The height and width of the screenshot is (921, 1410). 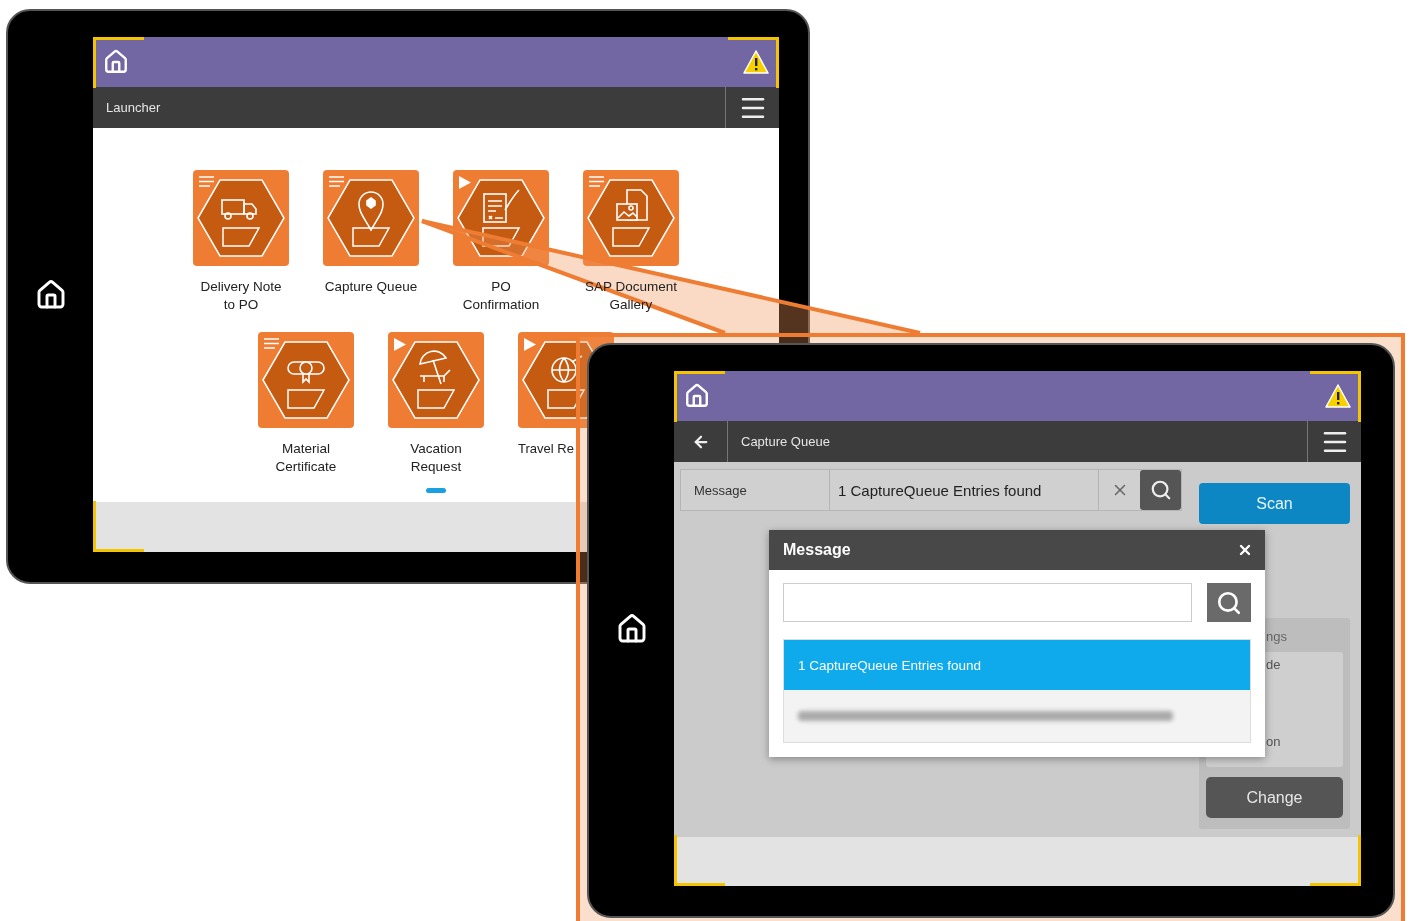 What do you see at coordinates (755, 490) in the screenshot?
I see `field-label: Message` at bounding box center [755, 490].